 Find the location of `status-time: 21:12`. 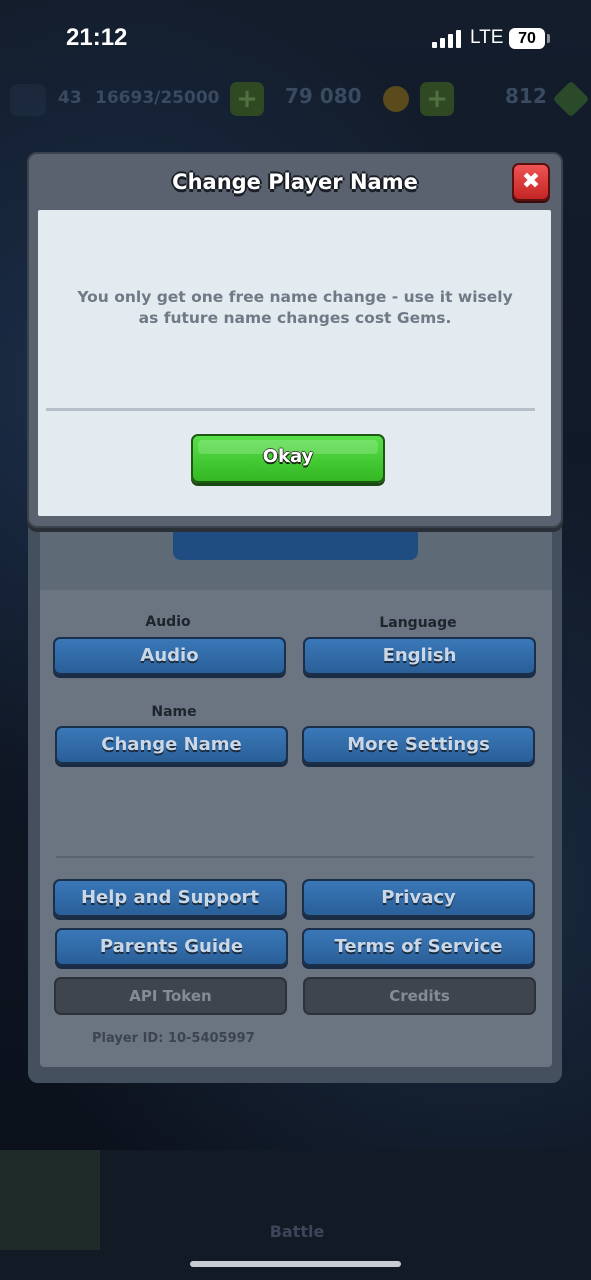

status-time: 21:12 is located at coordinates (97, 37).